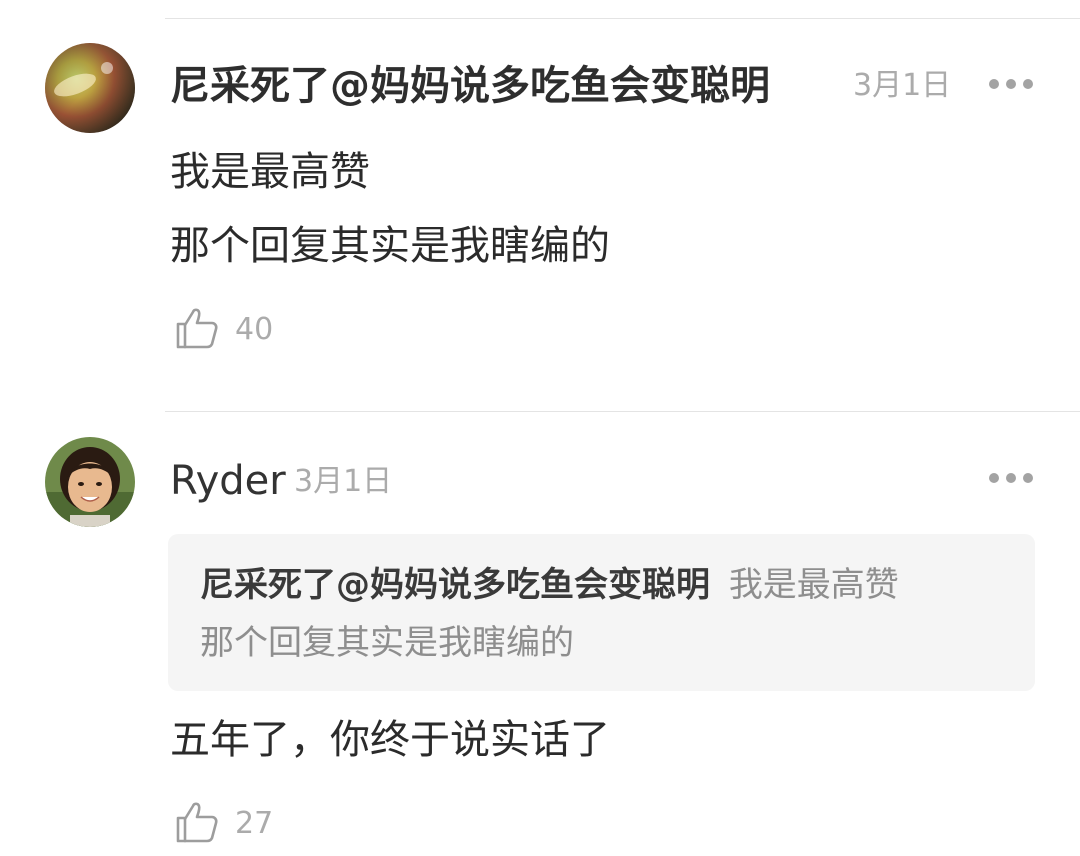  Describe the element at coordinates (270, 172) in the screenshot. I see `comment-text-line: 我是最高赞` at that location.